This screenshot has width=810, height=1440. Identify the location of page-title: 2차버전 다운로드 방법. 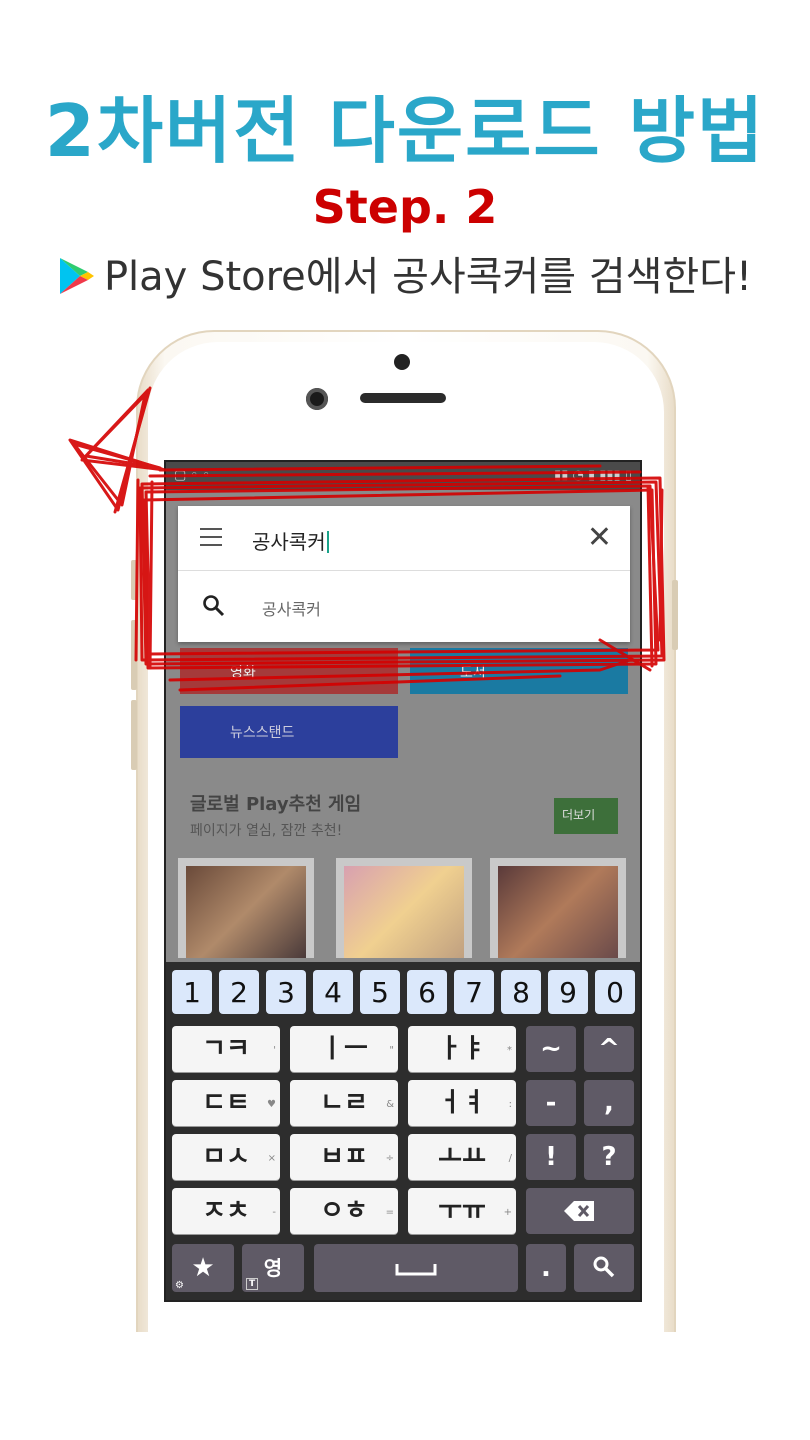
(405, 131).